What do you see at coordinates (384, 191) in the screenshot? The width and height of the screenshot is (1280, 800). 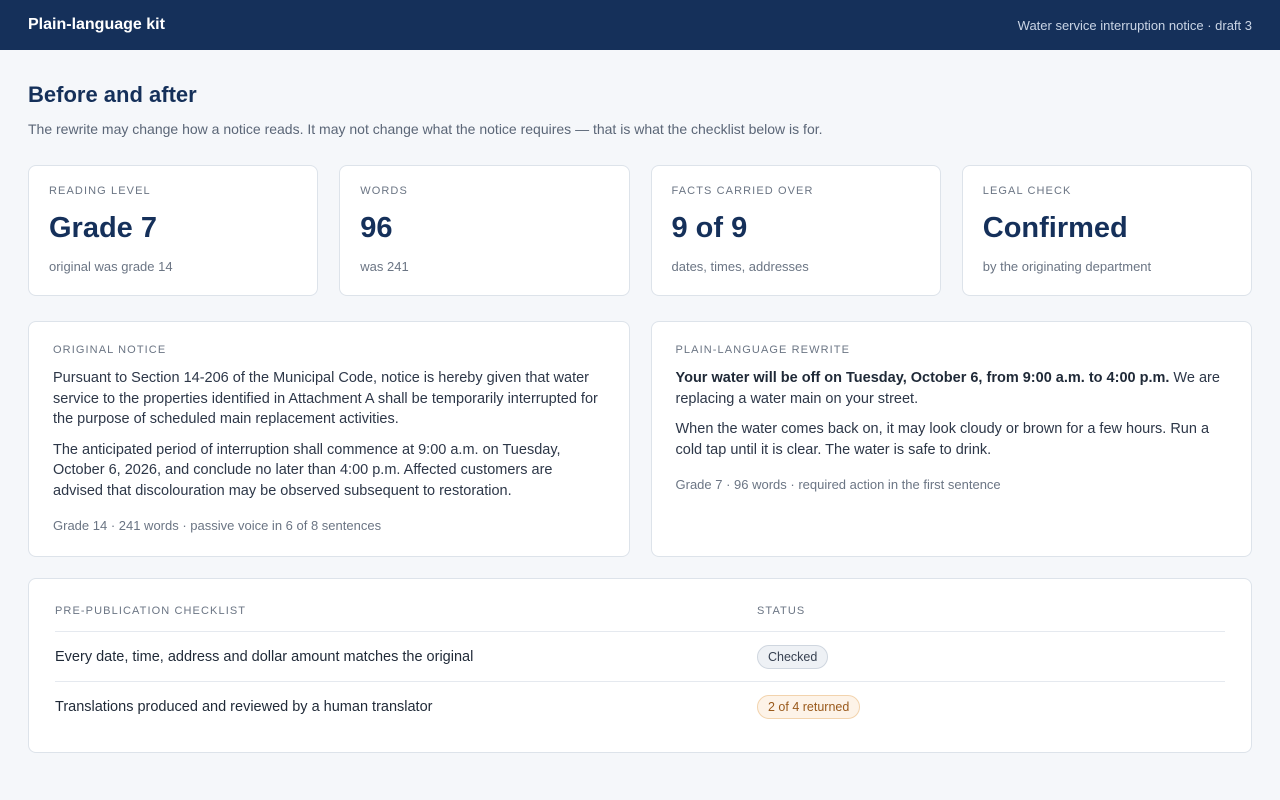 I see `stat-label: Words` at bounding box center [384, 191].